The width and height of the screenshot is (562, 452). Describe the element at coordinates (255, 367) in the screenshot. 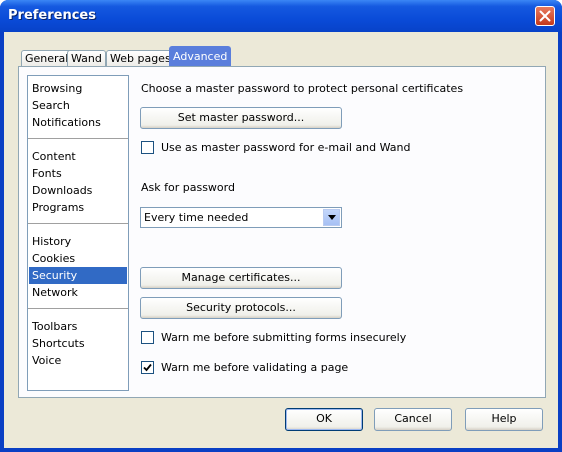

I see `warn-validating-label: Warn me before validating a page` at that location.